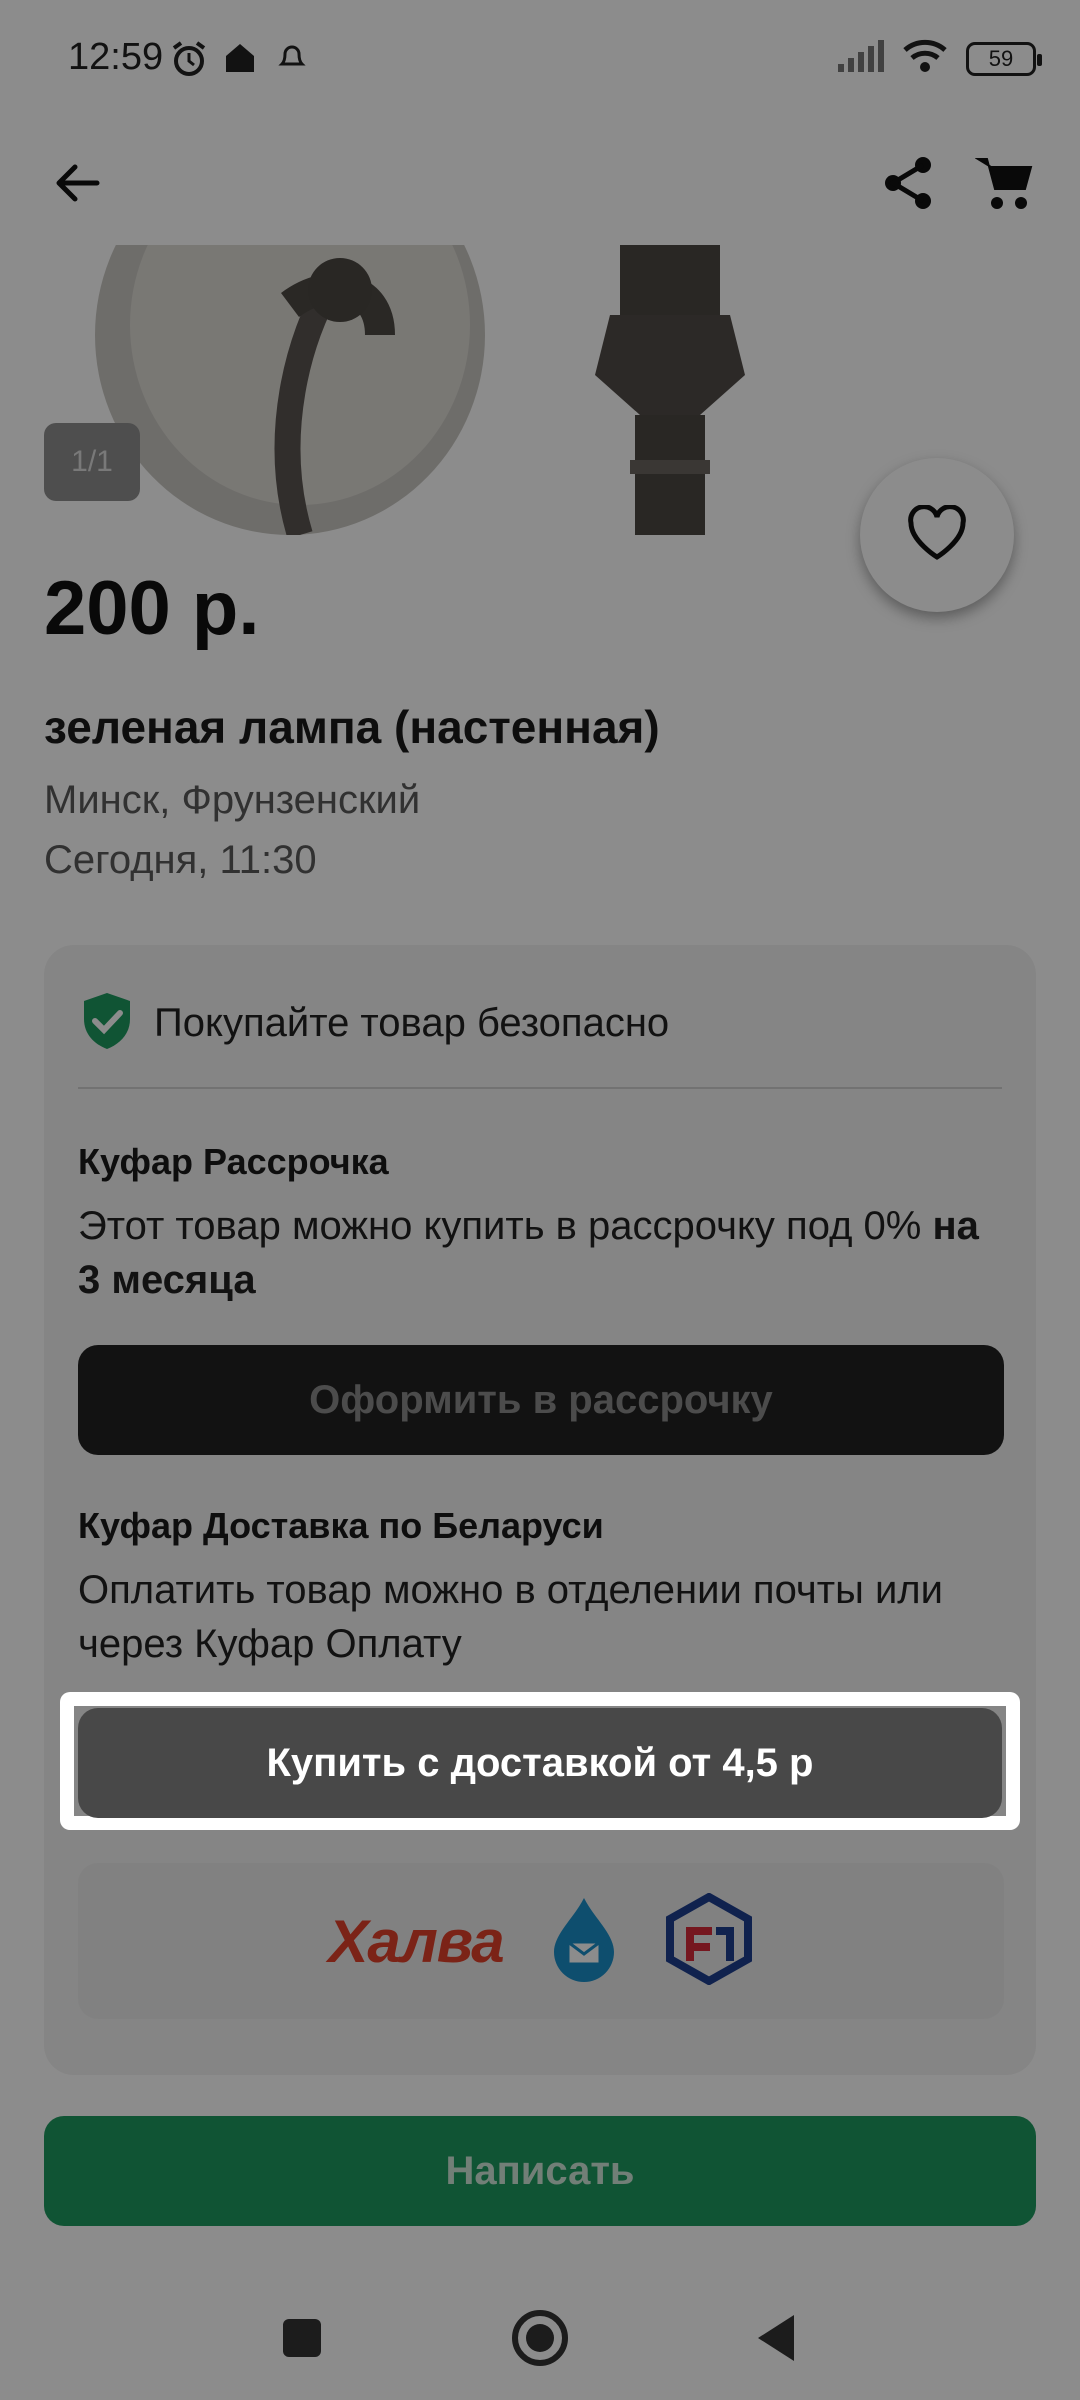  I want to click on share-button, so click(909, 185).